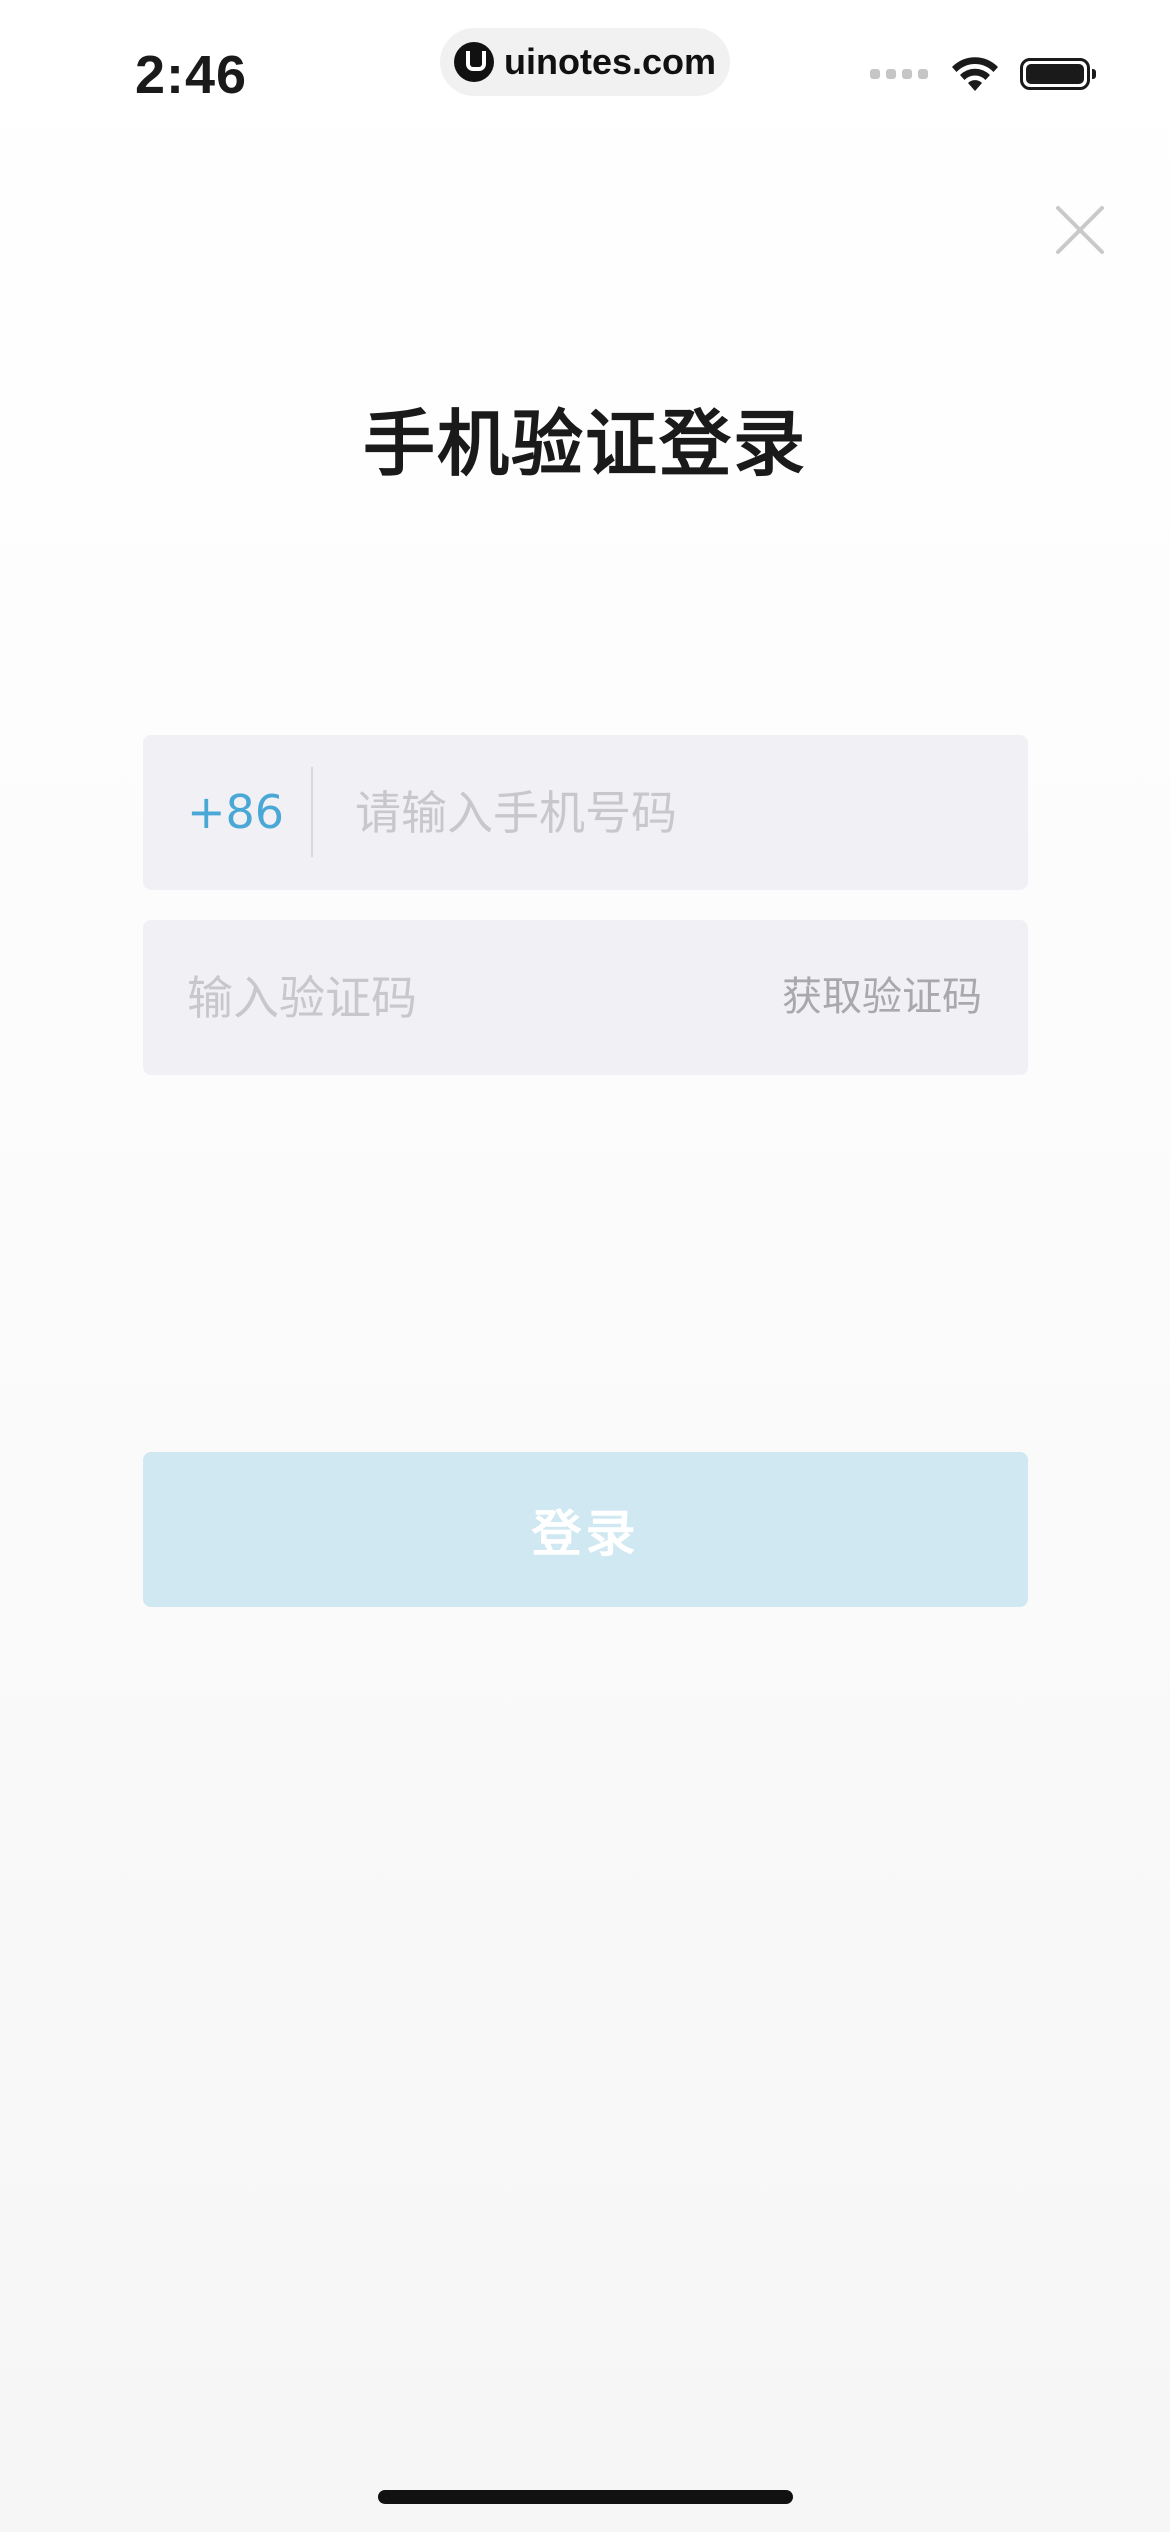 Image resolution: width=1170 pixels, height=2532 pixels. Describe the element at coordinates (191, 75) in the screenshot. I see `status-time: 2:46` at that location.